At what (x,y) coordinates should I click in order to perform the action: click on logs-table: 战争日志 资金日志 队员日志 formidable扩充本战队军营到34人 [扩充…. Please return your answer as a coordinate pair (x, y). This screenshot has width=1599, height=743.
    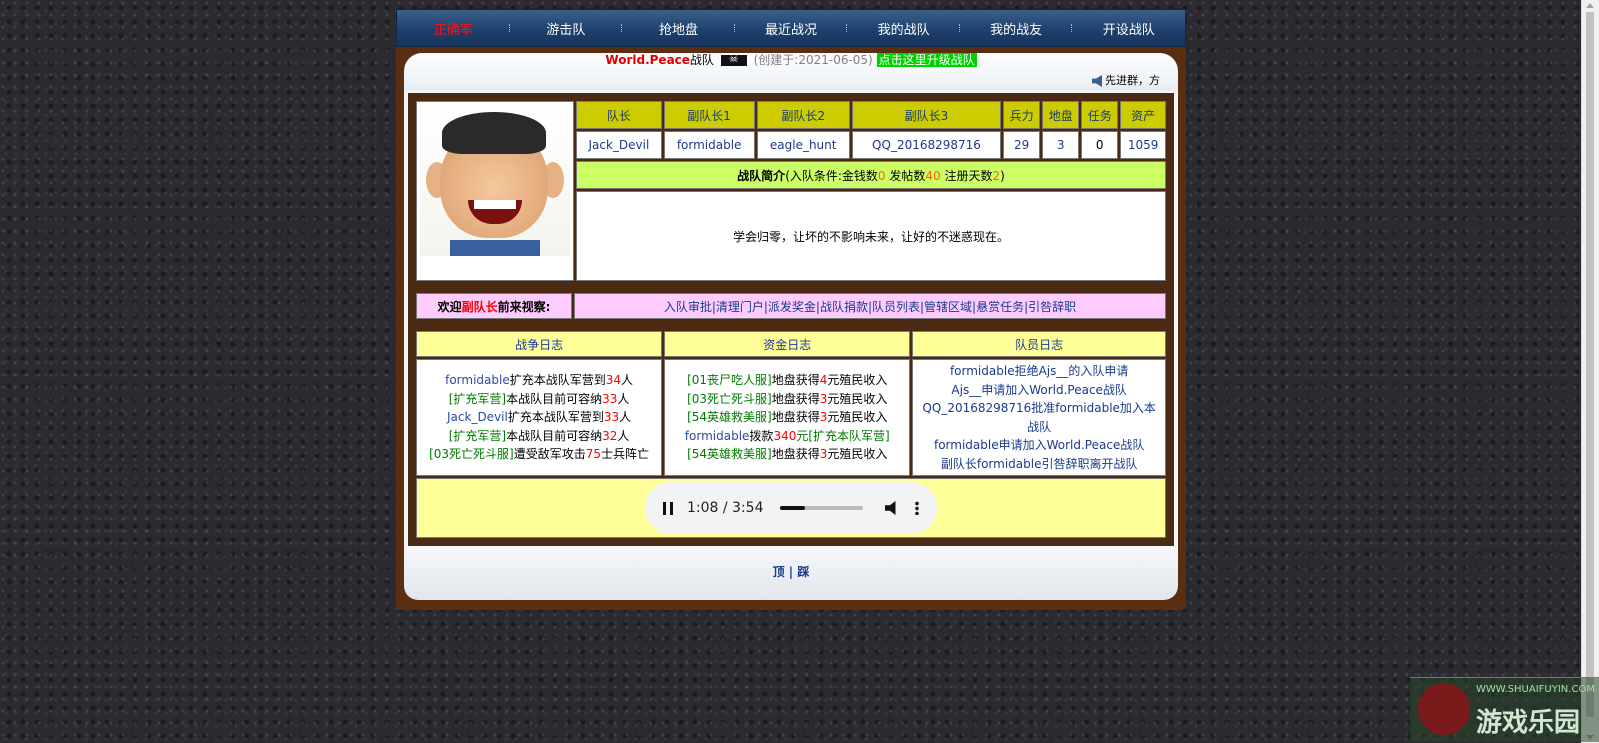
    Looking at the image, I should click on (791, 434).